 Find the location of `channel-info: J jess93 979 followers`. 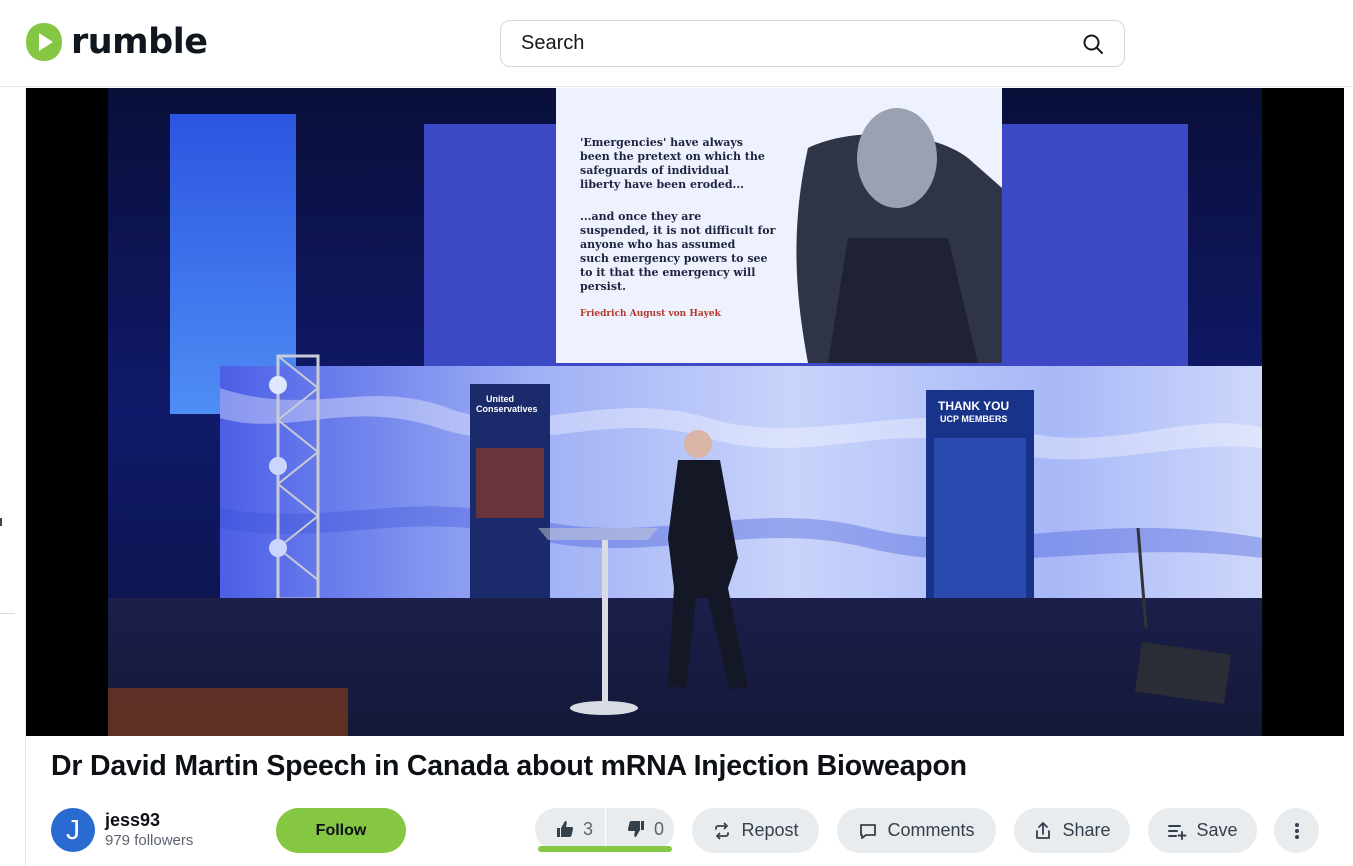

channel-info: J jess93 979 followers is located at coordinates (122, 830).